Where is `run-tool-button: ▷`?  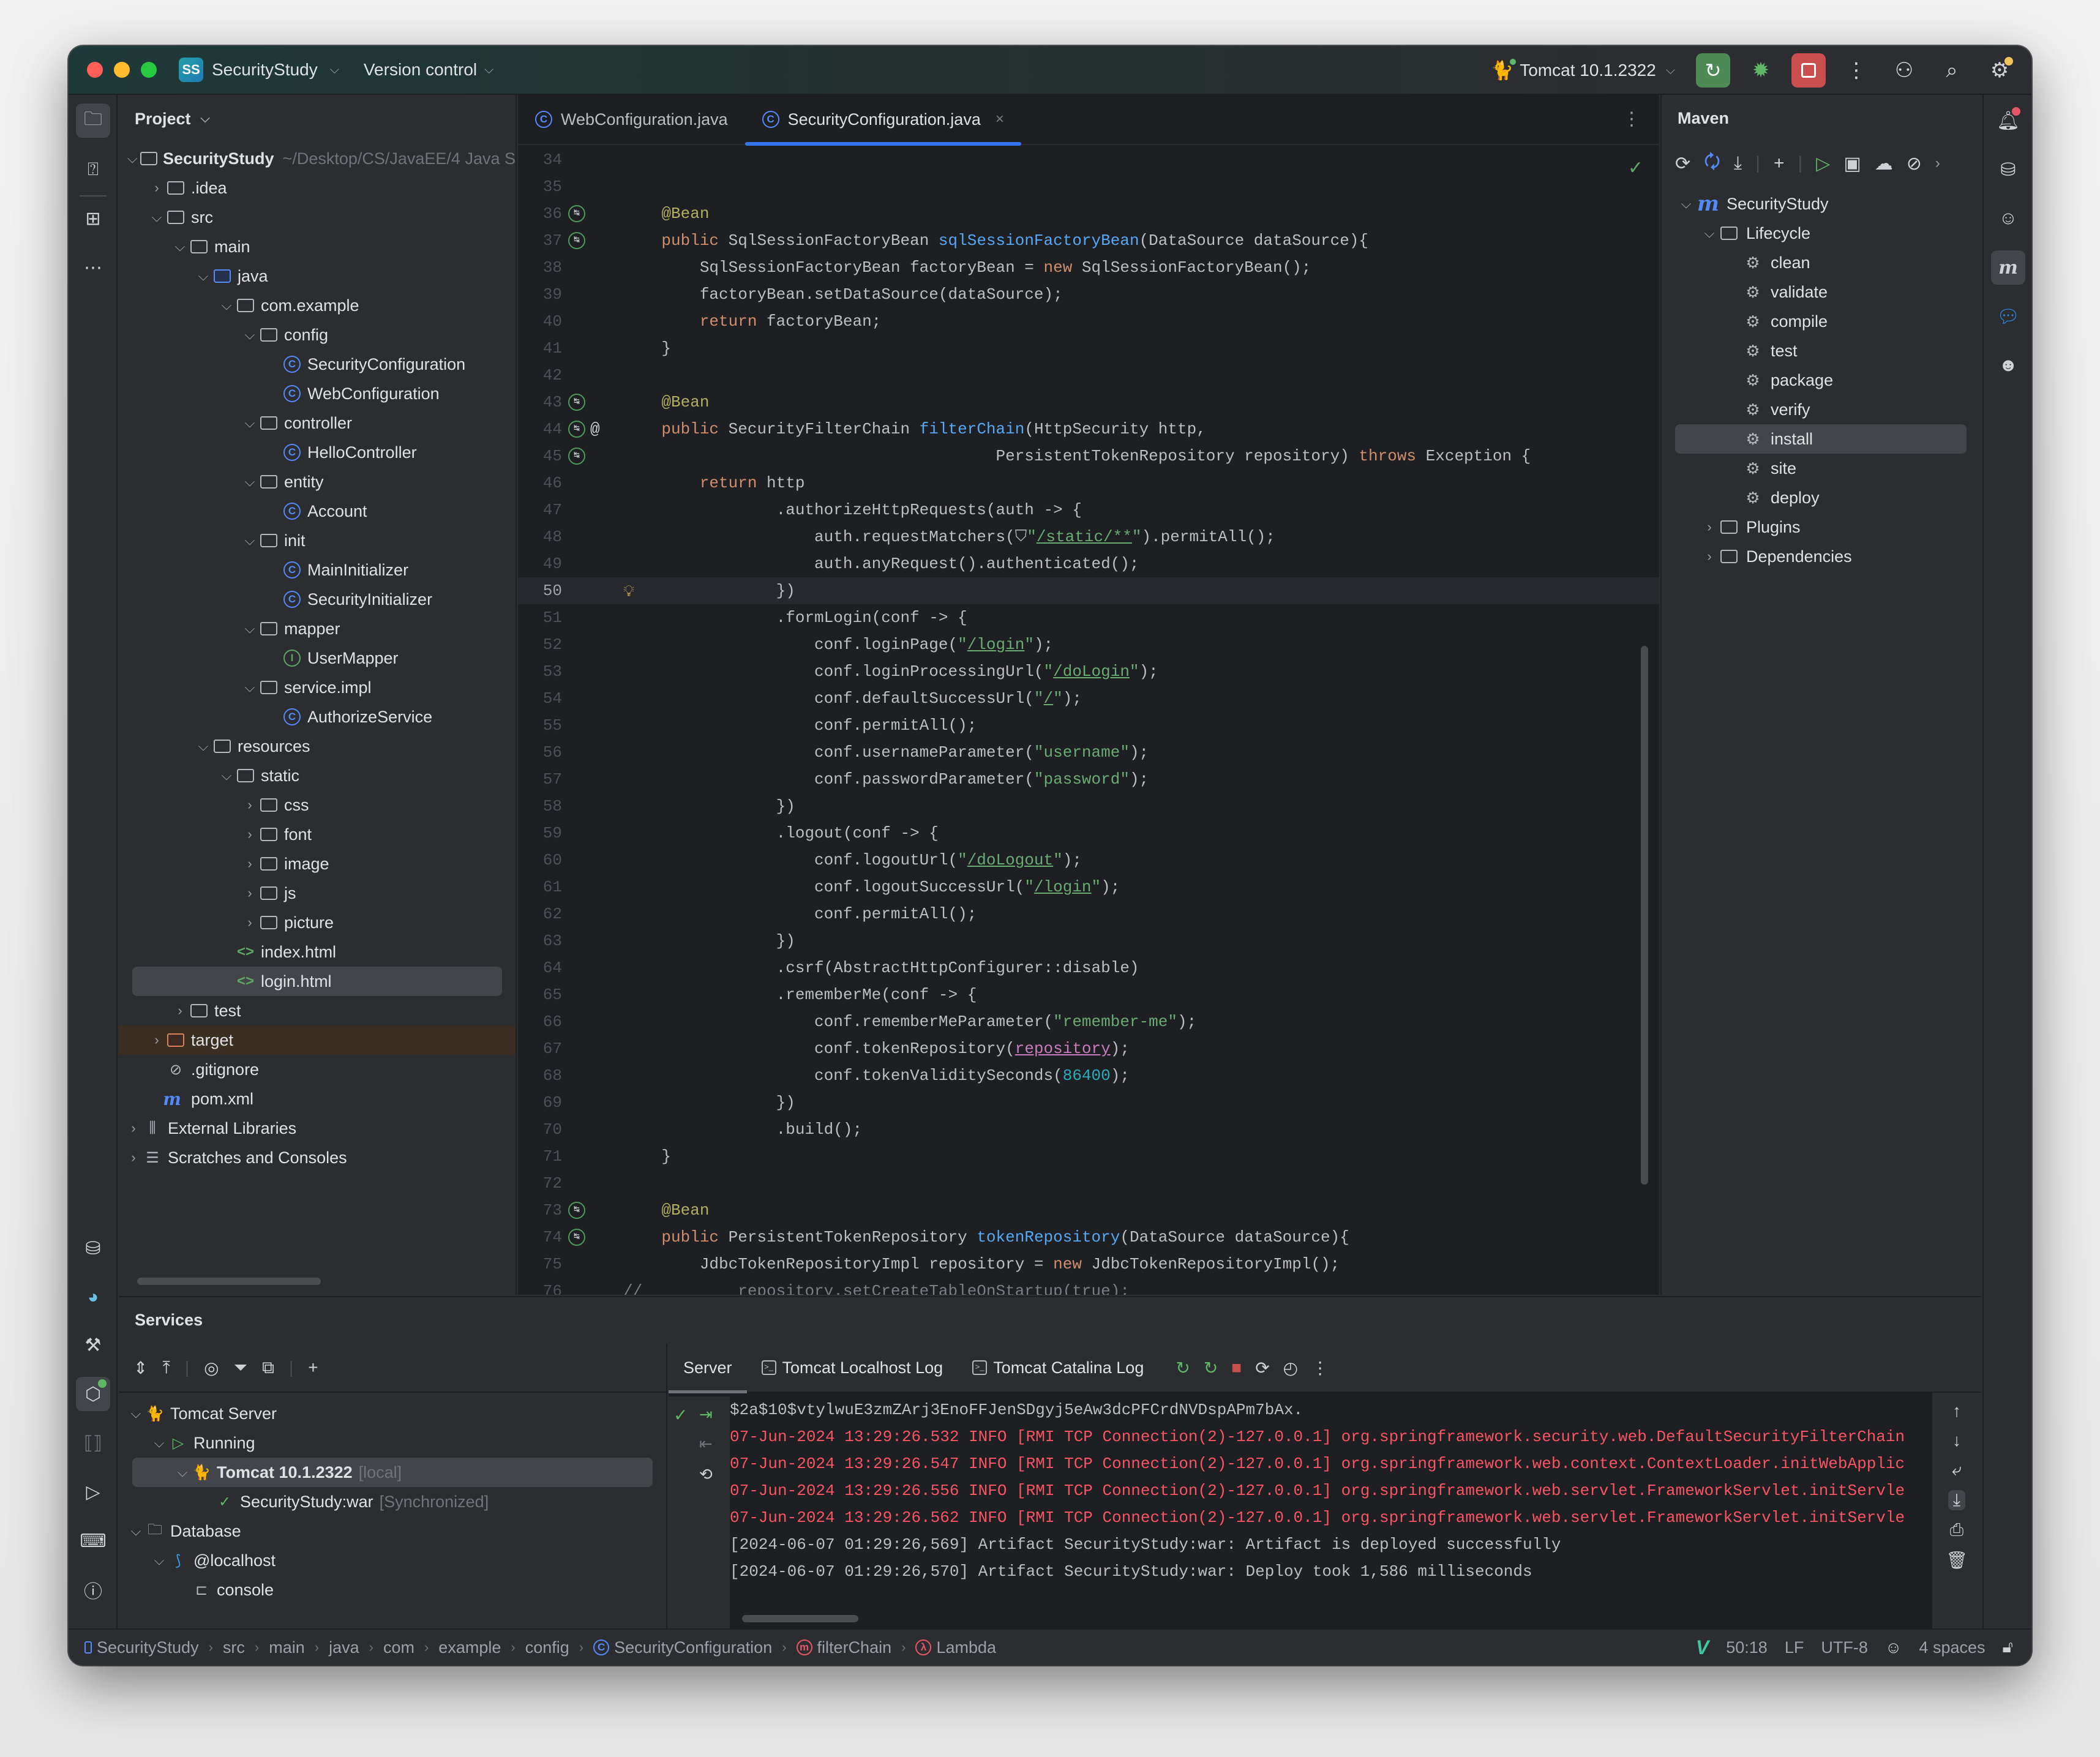 run-tool-button: ▷ is located at coordinates (93, 1492).